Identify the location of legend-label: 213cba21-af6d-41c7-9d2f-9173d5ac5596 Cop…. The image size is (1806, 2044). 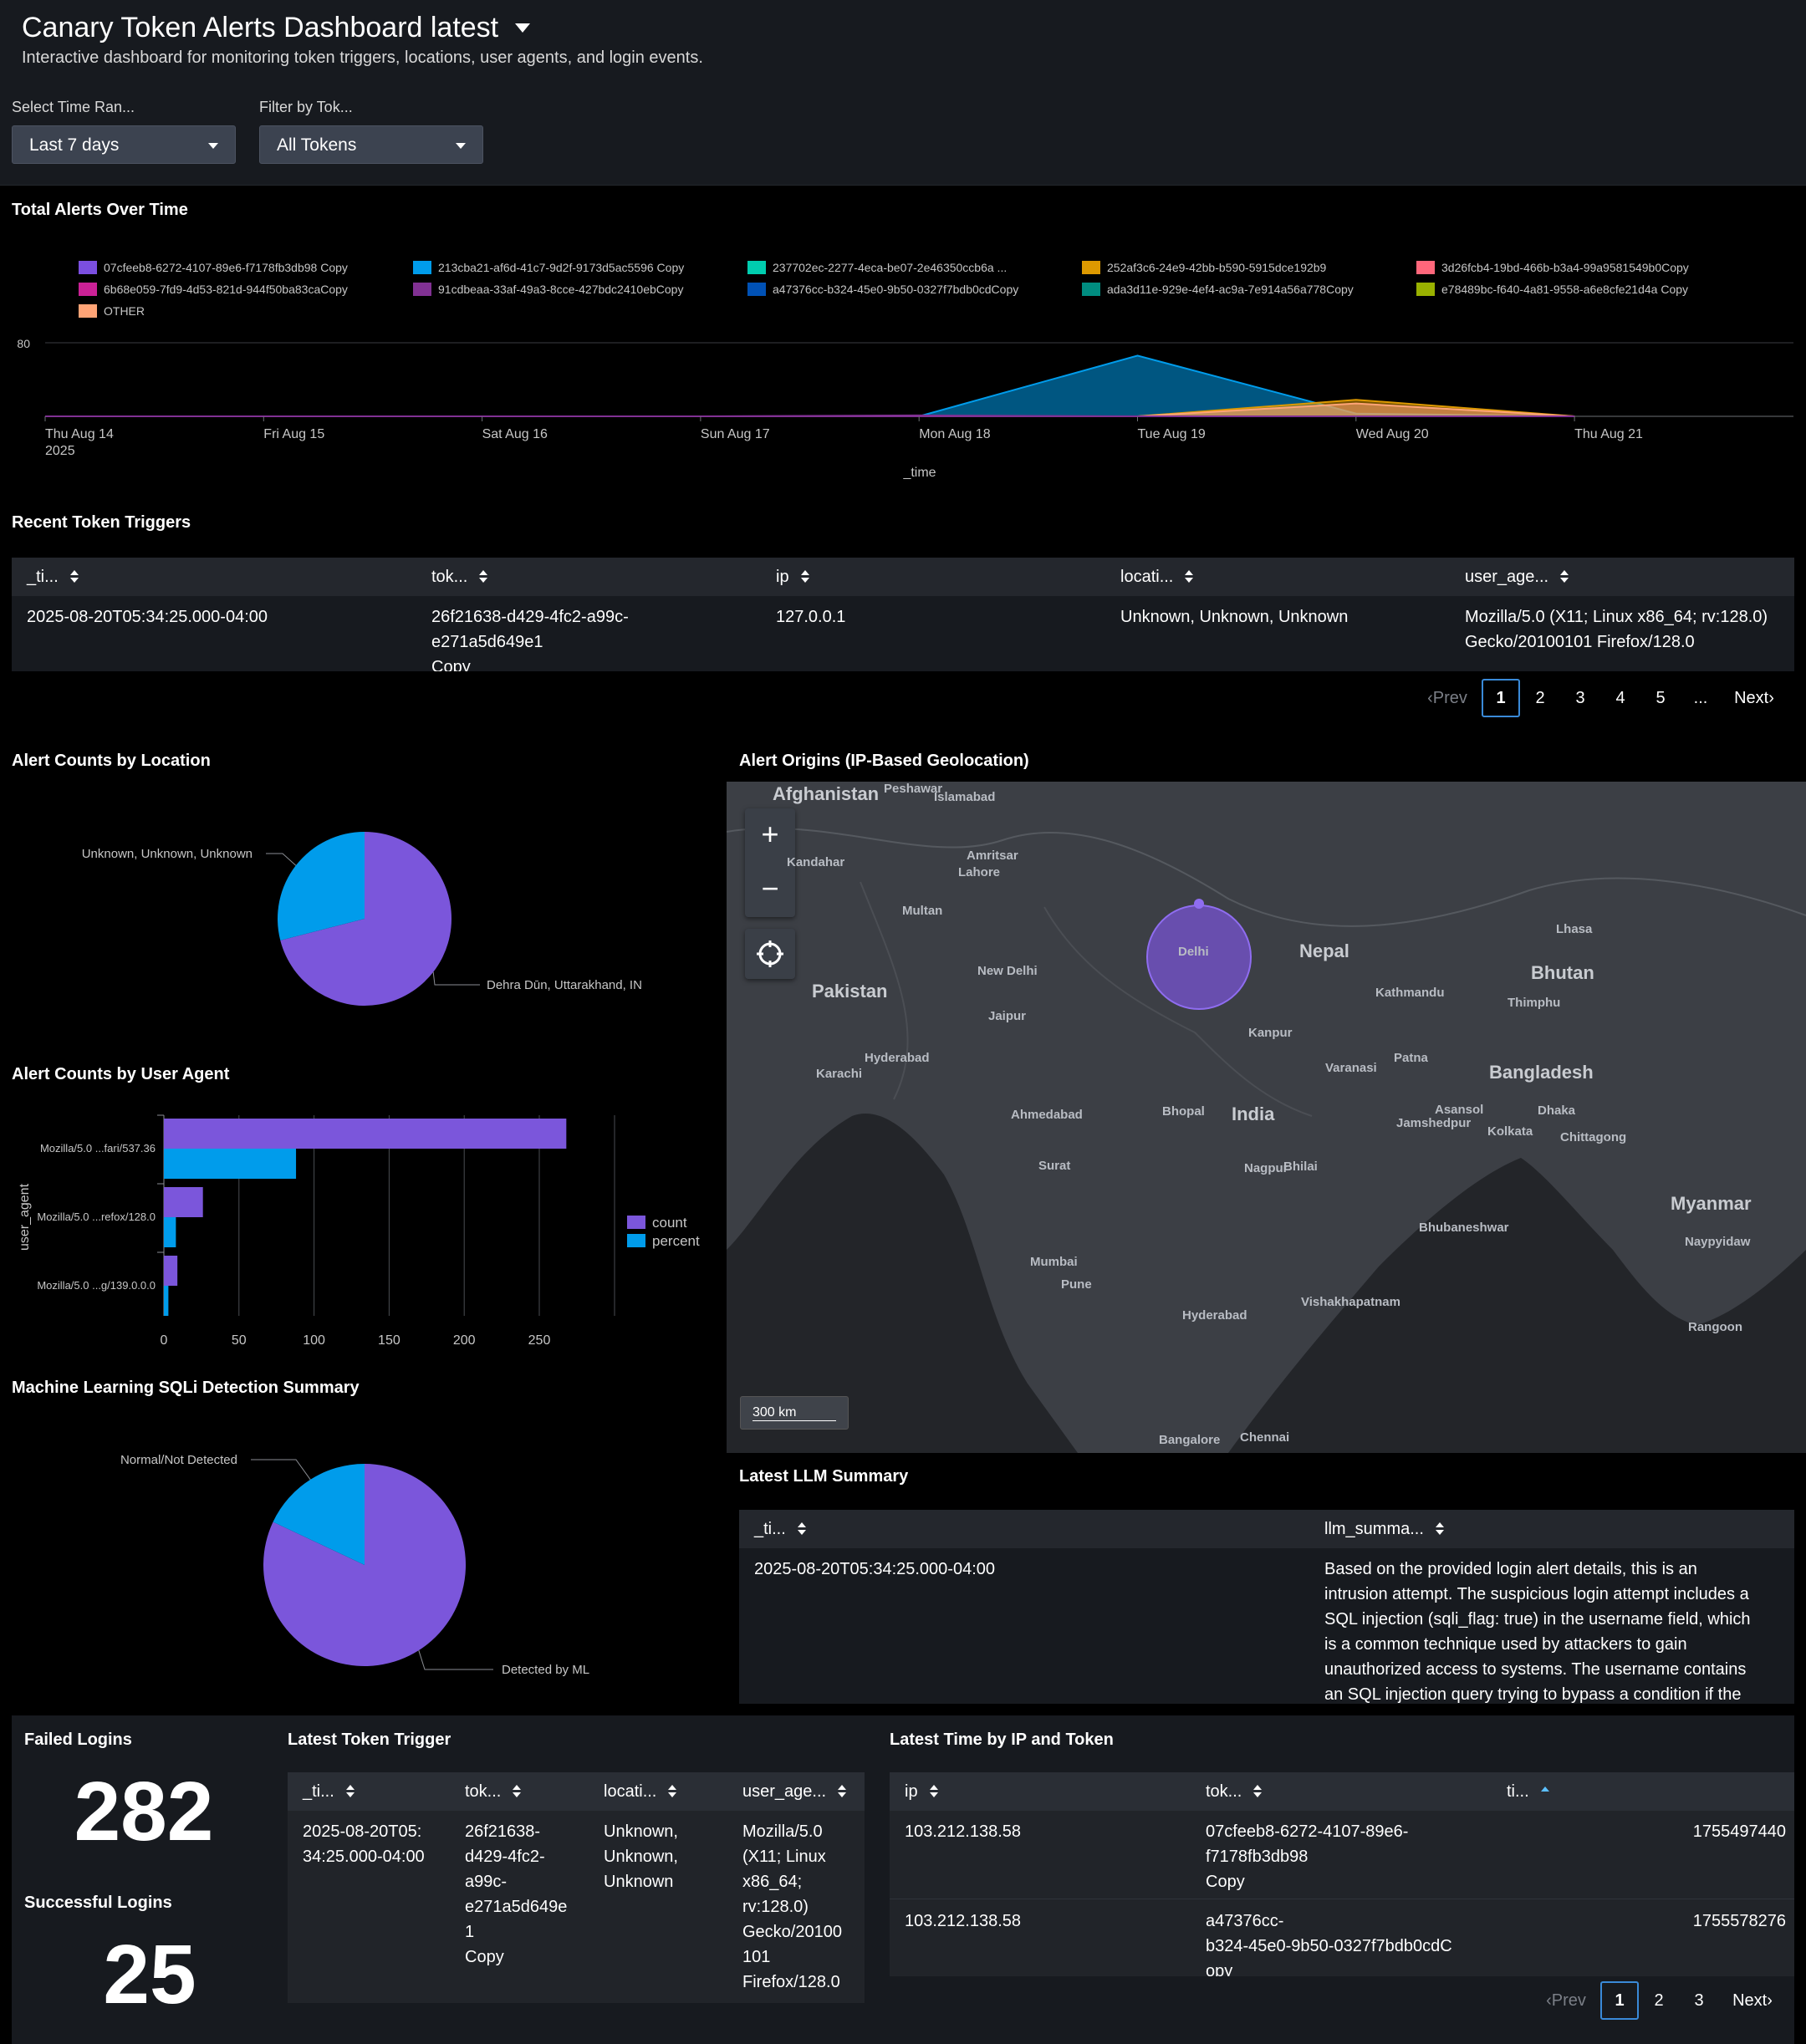
(561, 267).